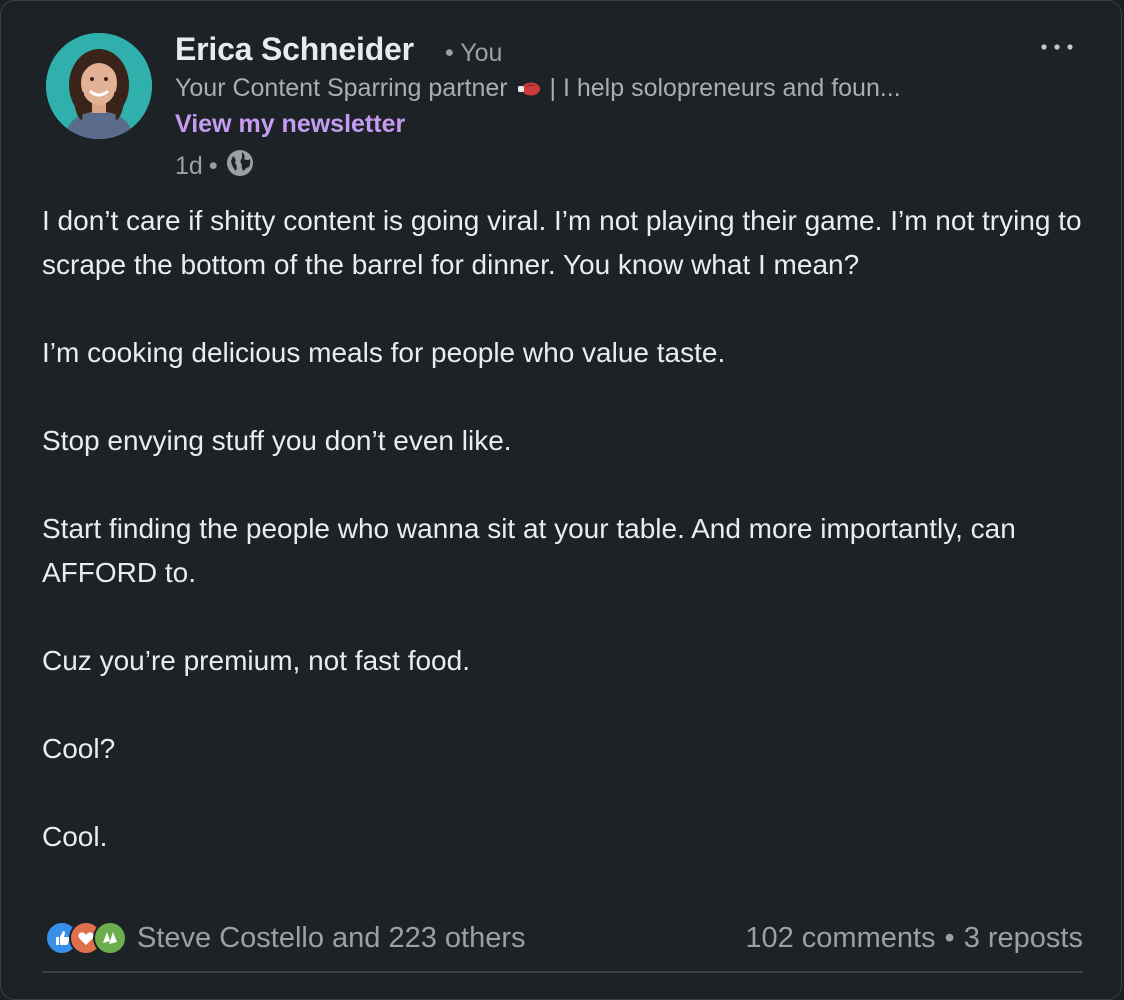 The image size is (1124, 1000). I want to click on post-time: 1d, so click(189, 166).